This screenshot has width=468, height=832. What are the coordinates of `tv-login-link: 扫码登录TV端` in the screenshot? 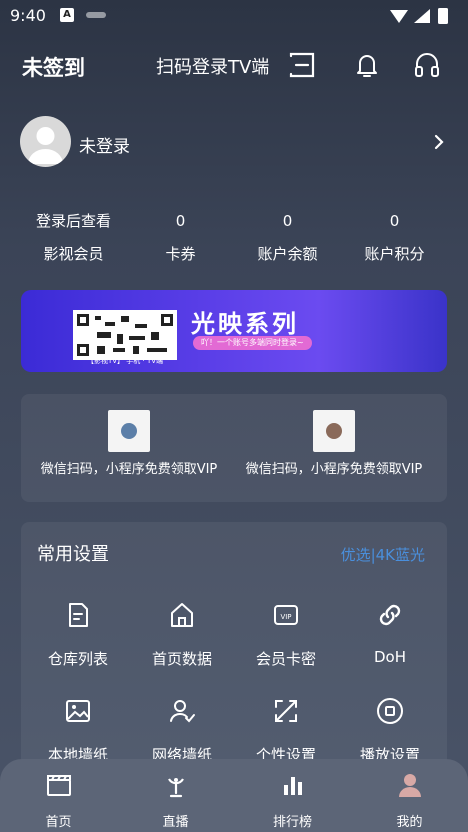 It's located at (212, 66).